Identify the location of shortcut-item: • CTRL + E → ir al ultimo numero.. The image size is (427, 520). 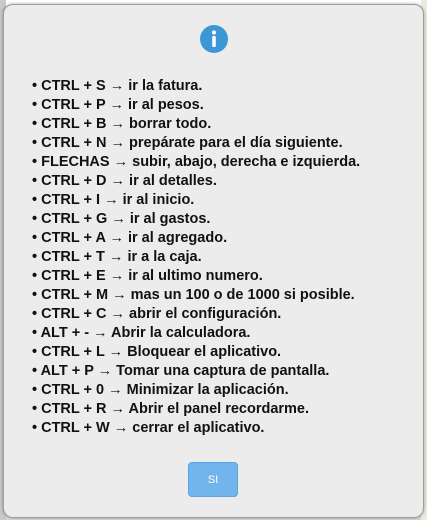
(147, 276).